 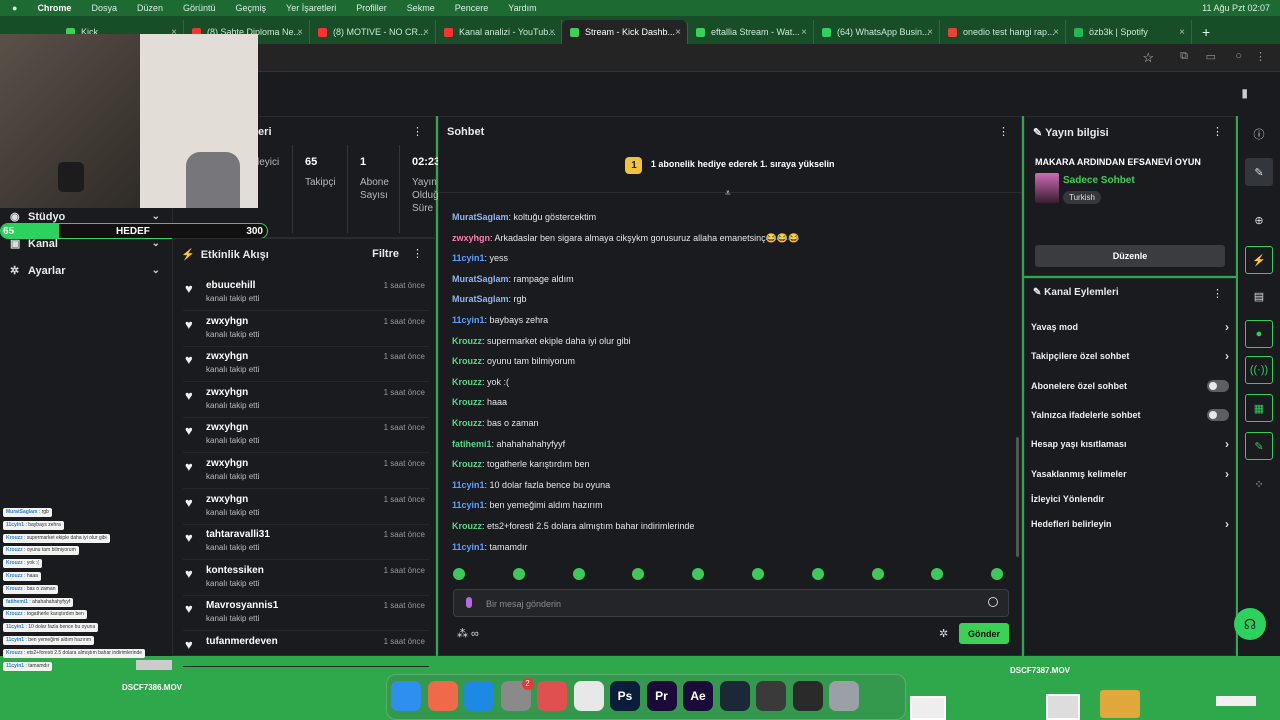 What do you see at coordinates (771, 696) in the screenshot?
I see `calculator-icon` at bounding box center [771, 696].